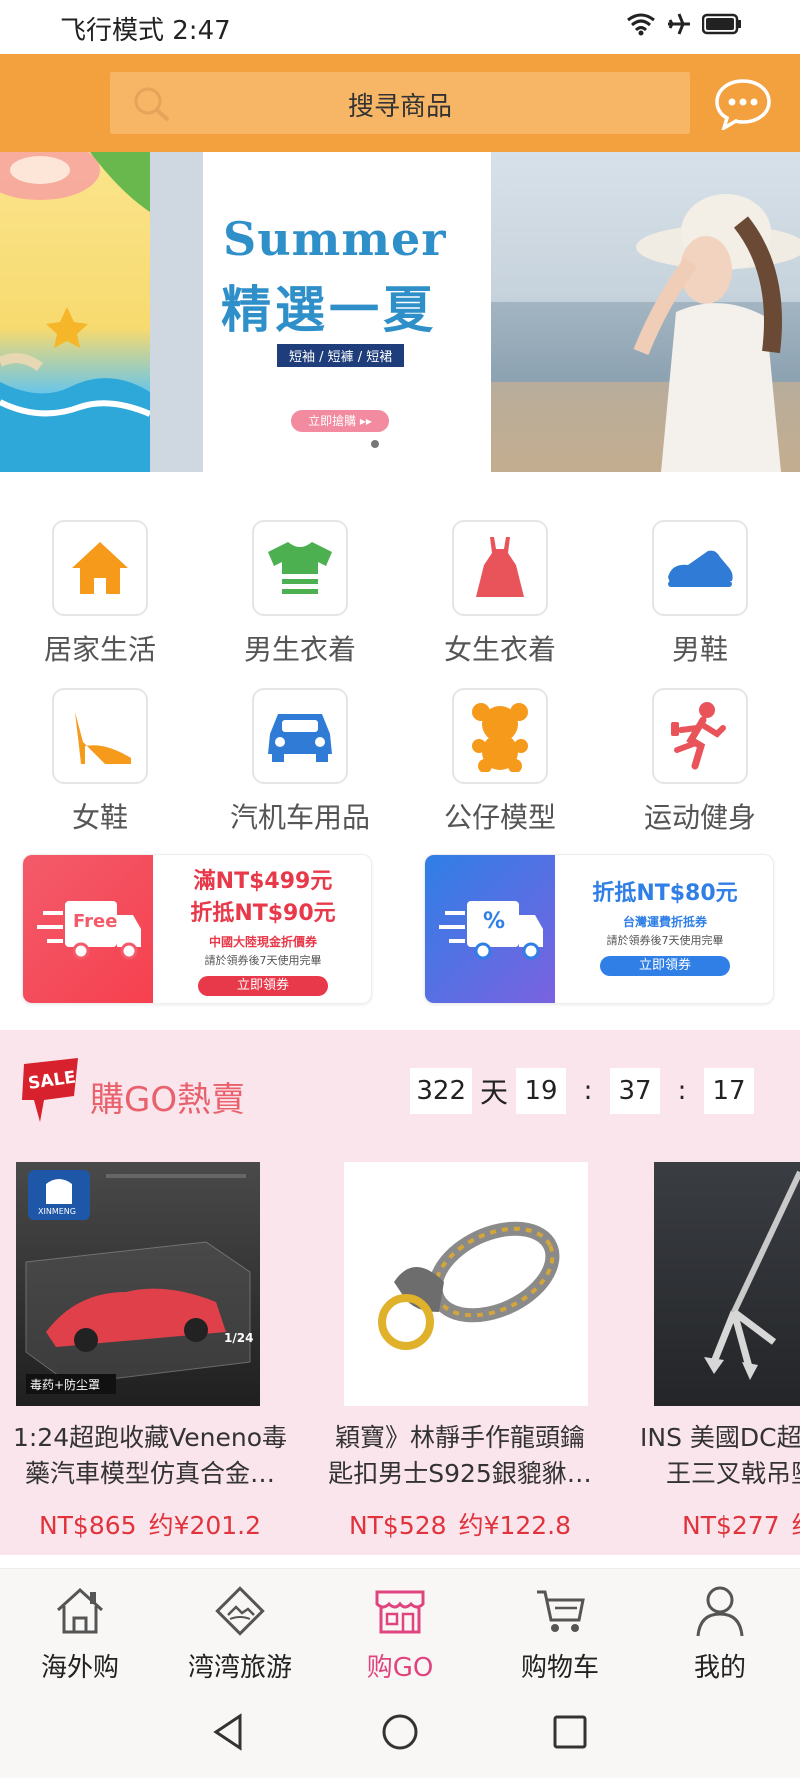  I want to click on product-name-line1: INS 美國DC超, so click(720, 1437).